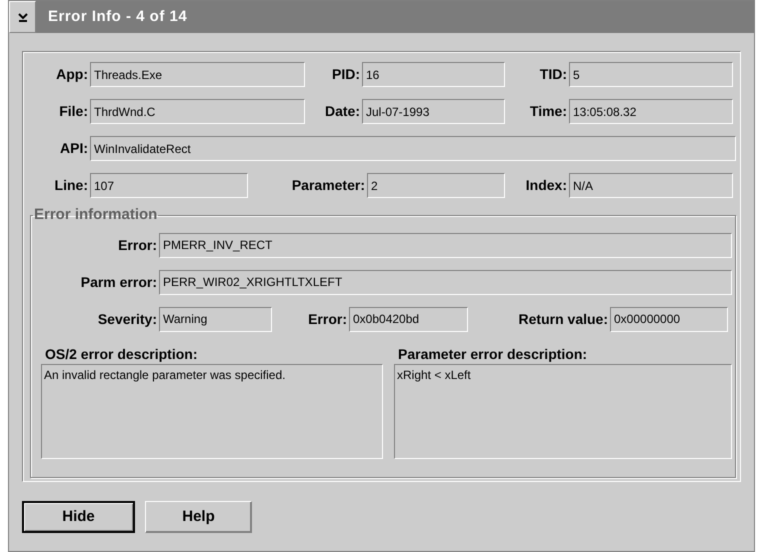 Image resolution: width=763 pixels, height=552 pixels. Describe the element at coordinates (651, 111) in the screenshot. I see `value-field: 13:05:08.32` at that location.